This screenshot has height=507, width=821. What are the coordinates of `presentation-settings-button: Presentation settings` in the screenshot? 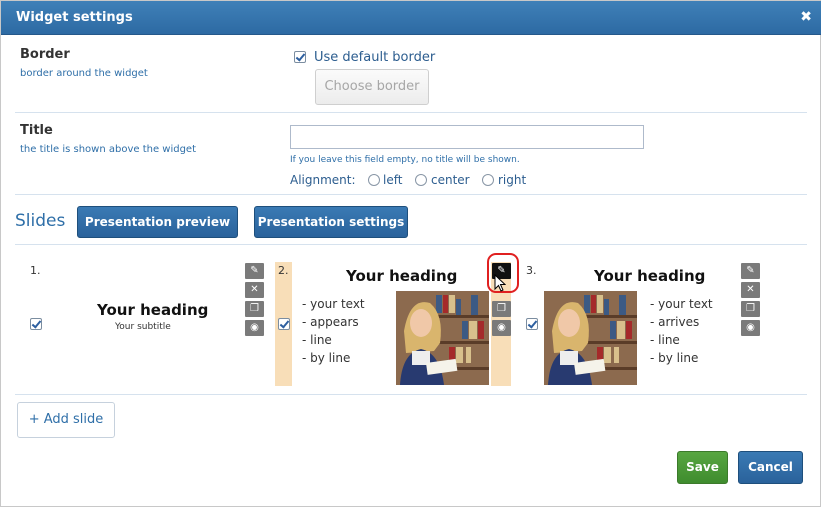 It's located at (331, 222).